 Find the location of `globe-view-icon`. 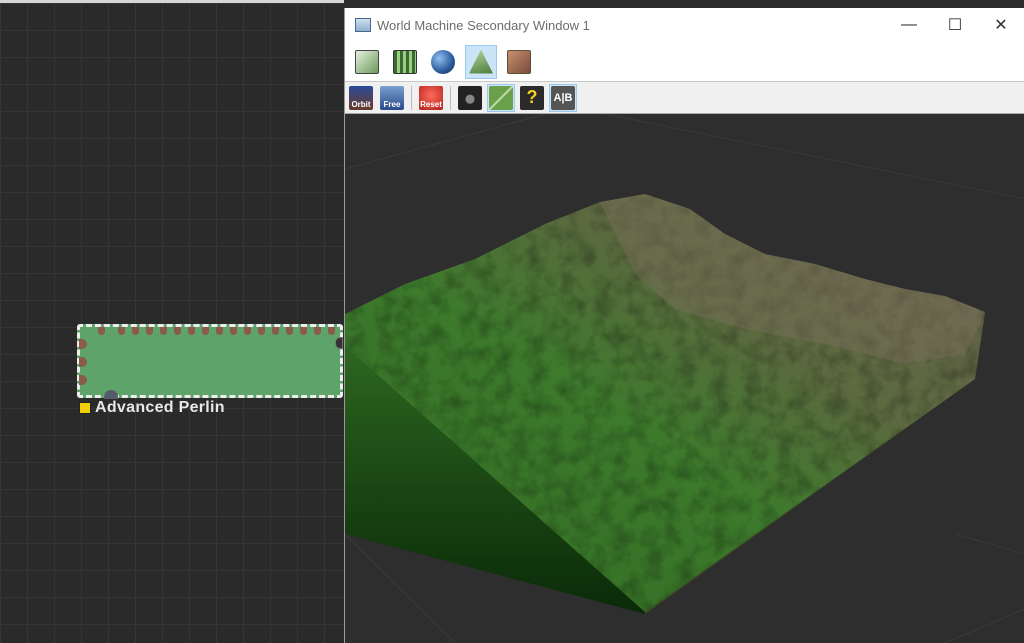

globe-view-icon is located at coordinates (443, 61).